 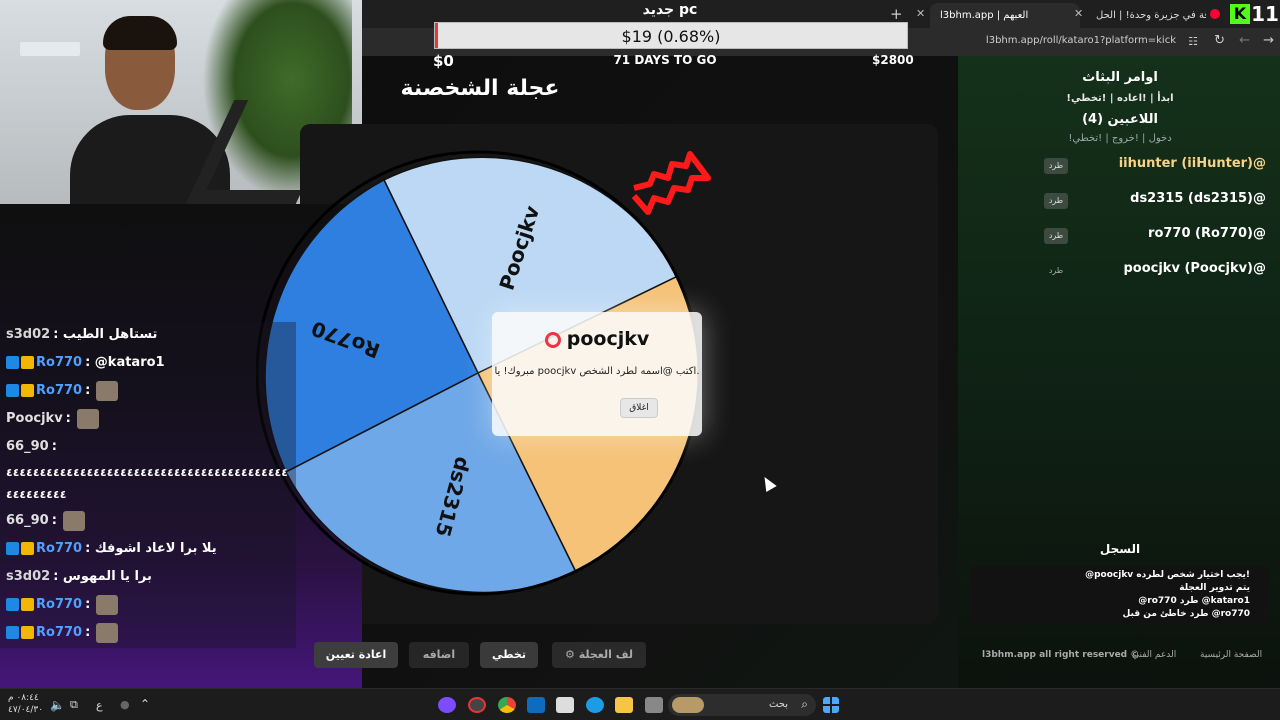 I want to click on player-row: طرد poocjkv (Poocjkv)@, so click(x=1153, y=271).